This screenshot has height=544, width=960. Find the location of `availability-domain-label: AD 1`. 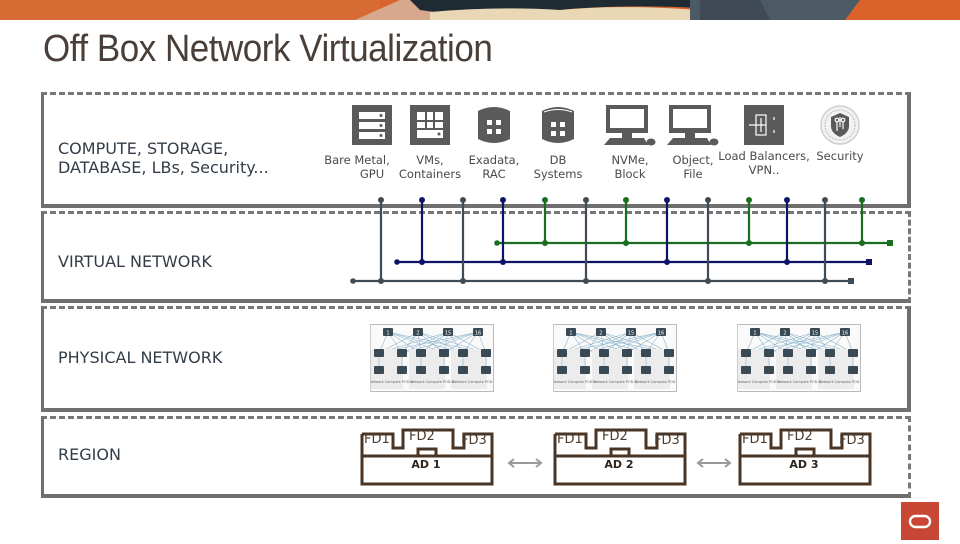

availability-domain-label: AD 1 is located at coordinates (426, 464).